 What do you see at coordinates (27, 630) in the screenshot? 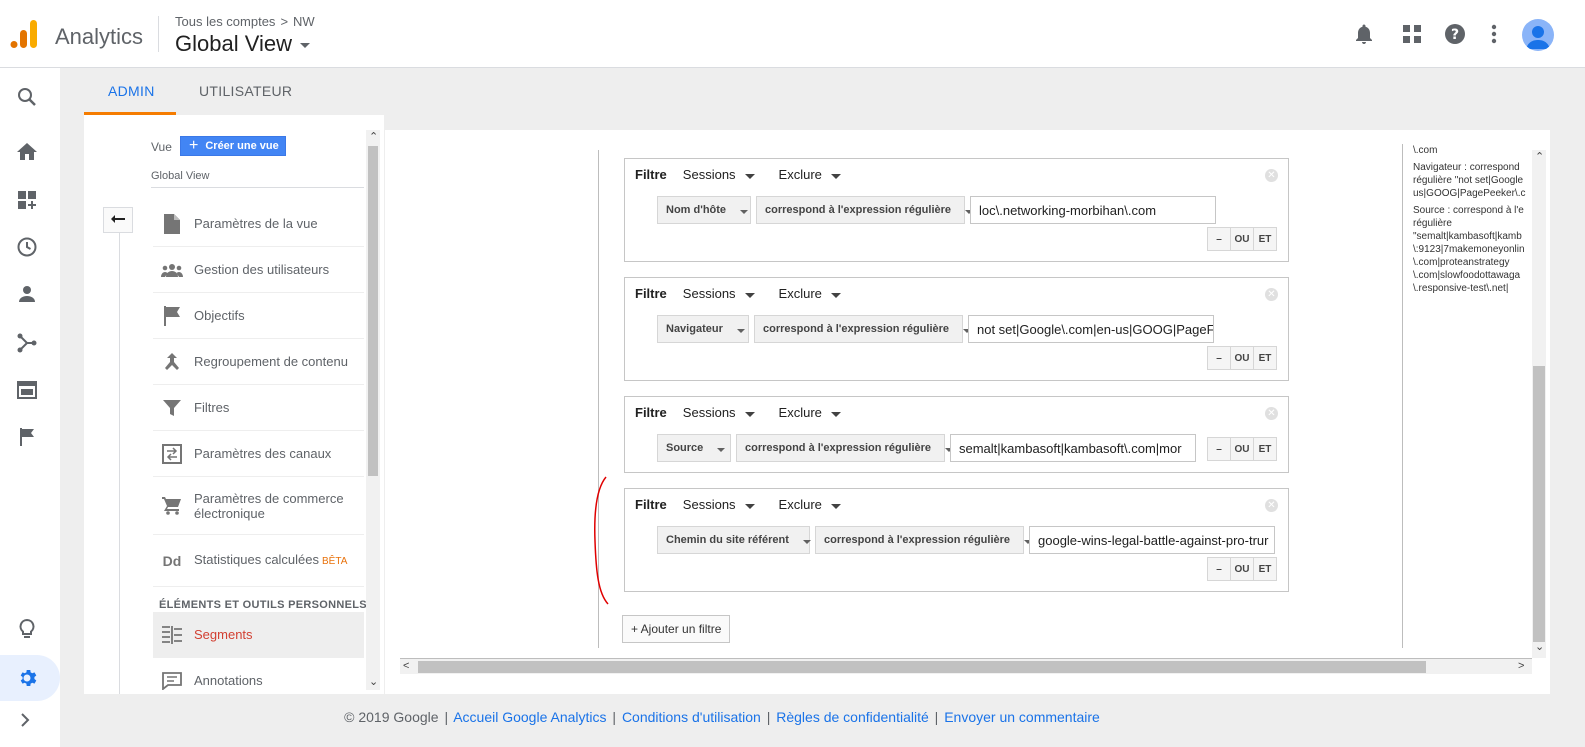
I see `insights-icon` at bounding box center [27, 630].